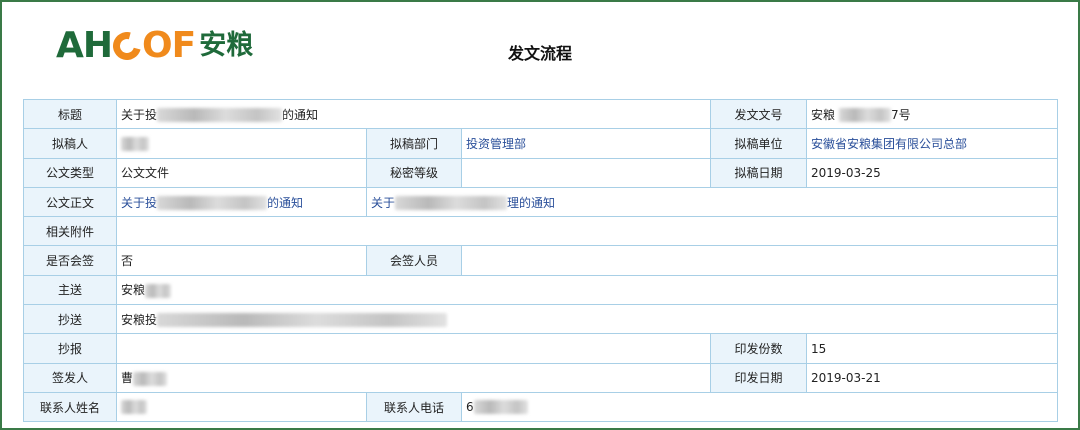 The image size is (1080, 430). What do you see at coordinates (300, 114) in the screenshot?
I see `title-suffix: 的通知` at bounding box center [300, 114].